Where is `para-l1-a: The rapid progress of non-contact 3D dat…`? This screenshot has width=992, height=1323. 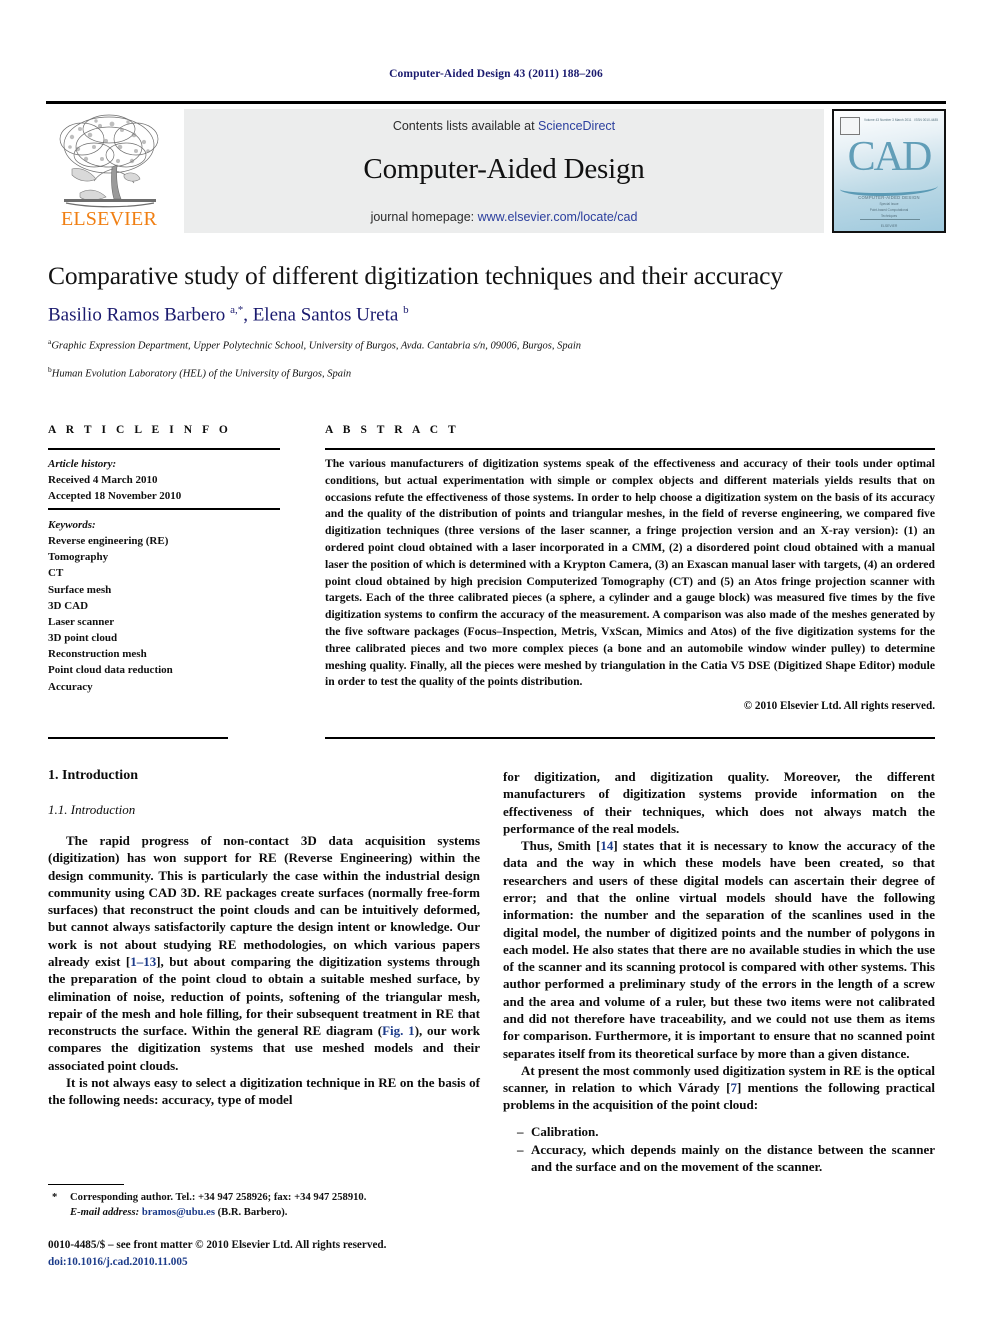 para-l1-a: The rapid progress of non-contact 3D dat… is located at coordinates (264, 901).